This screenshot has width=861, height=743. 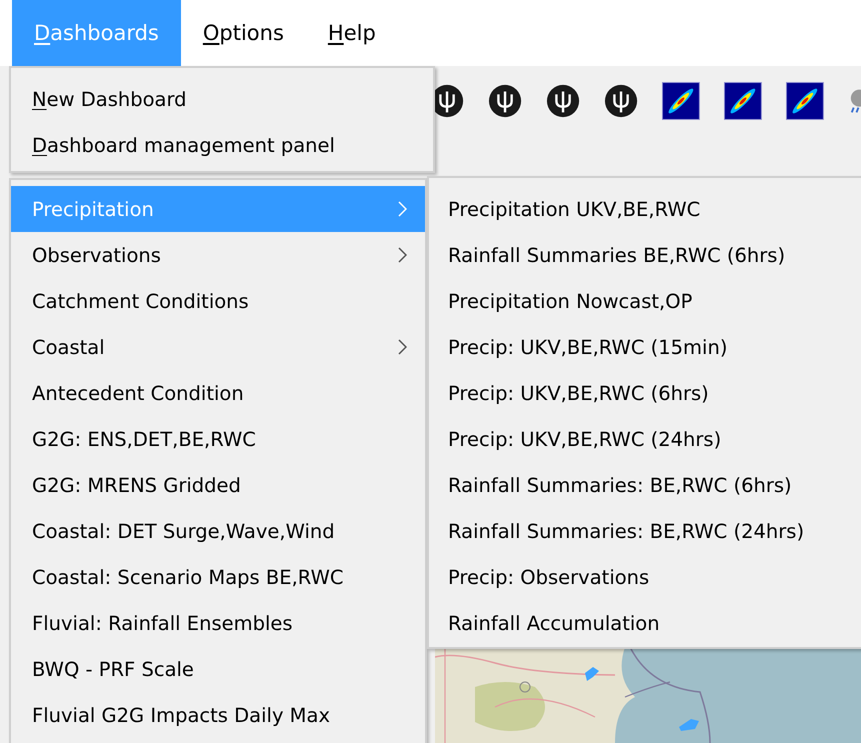 I want to click on menu-item: Coastal: Scenario Maps BE,RWC, so click(x=218, y=577).